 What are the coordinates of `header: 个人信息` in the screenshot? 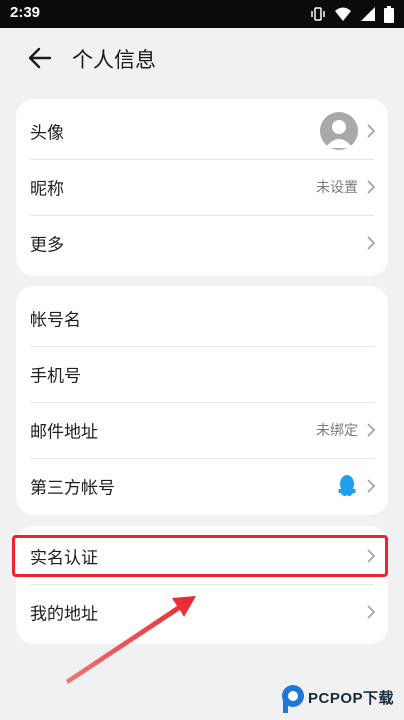 It's located at (202, 59).